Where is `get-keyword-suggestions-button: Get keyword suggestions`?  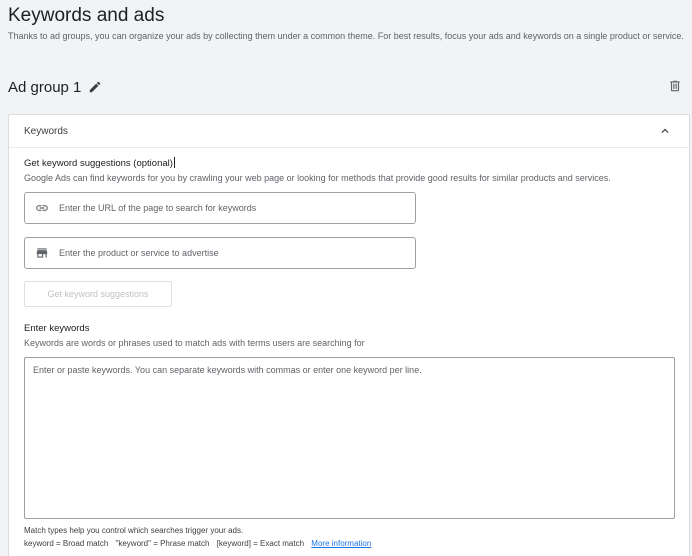
get-keyword-suggestions-button: Get keyword suggestions is located at coordinates (98, 294).